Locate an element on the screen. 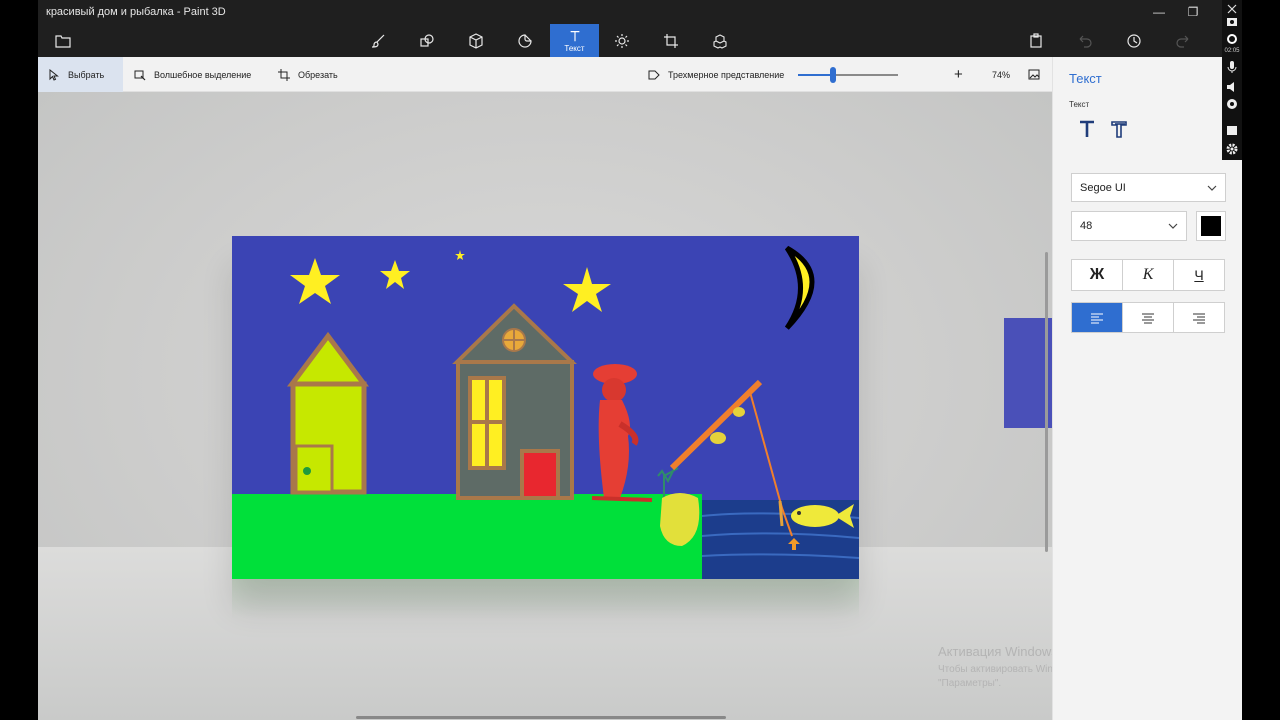 The width and height of the screenshot is (1280, 720). magic-select-button: Волшебное выделение is located at coordinates (192, 74).